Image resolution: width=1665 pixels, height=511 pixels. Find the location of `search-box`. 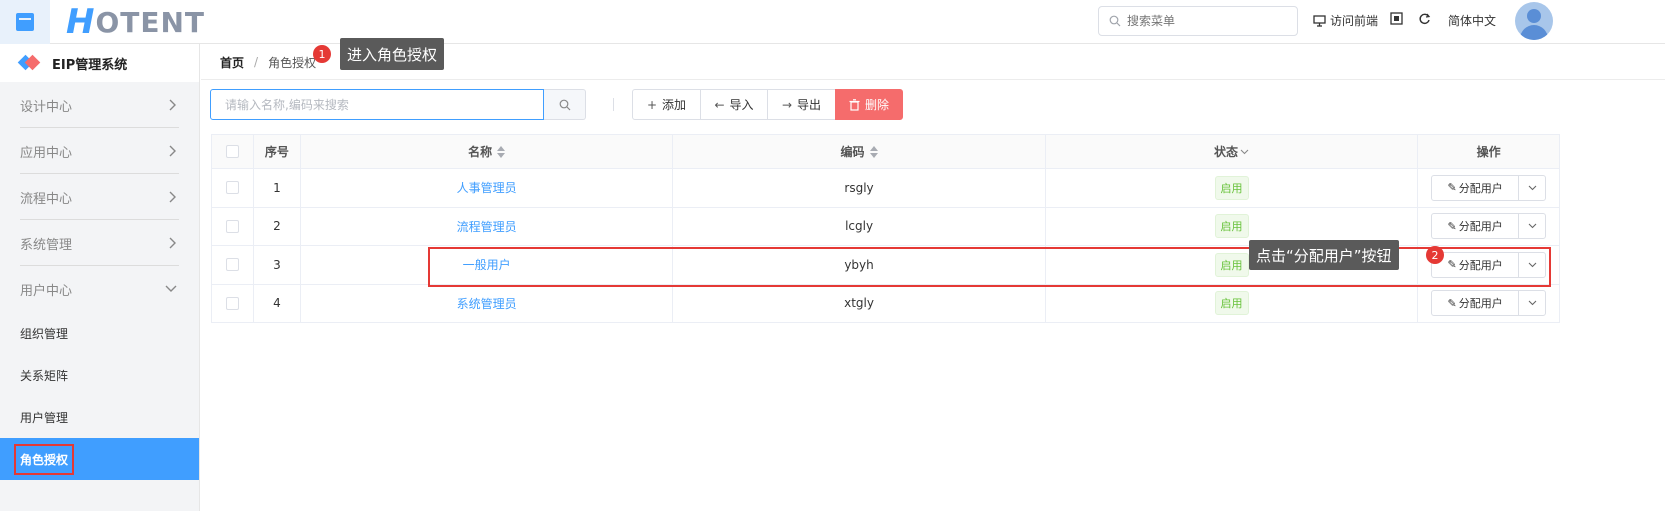

search-box is located at coordinates (398, 104).